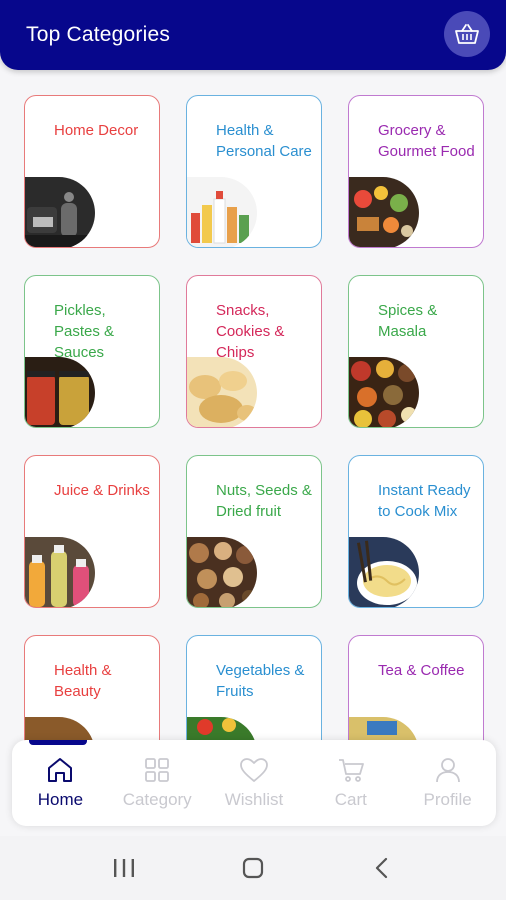 Image resolution: width=506 pixels, height=900 pixels. I want to click on page-title: Top Categories, so click(98, 34).